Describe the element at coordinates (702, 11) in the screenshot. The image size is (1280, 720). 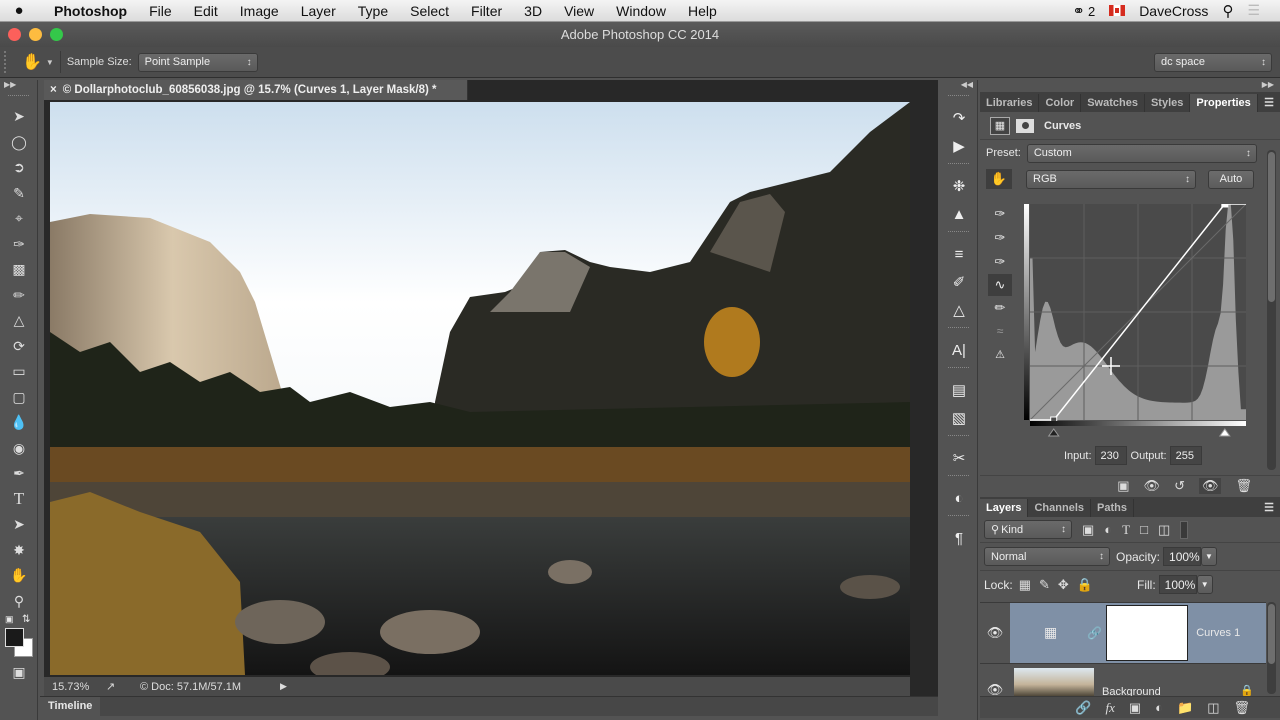
I see `menu-help: Help` at that location.